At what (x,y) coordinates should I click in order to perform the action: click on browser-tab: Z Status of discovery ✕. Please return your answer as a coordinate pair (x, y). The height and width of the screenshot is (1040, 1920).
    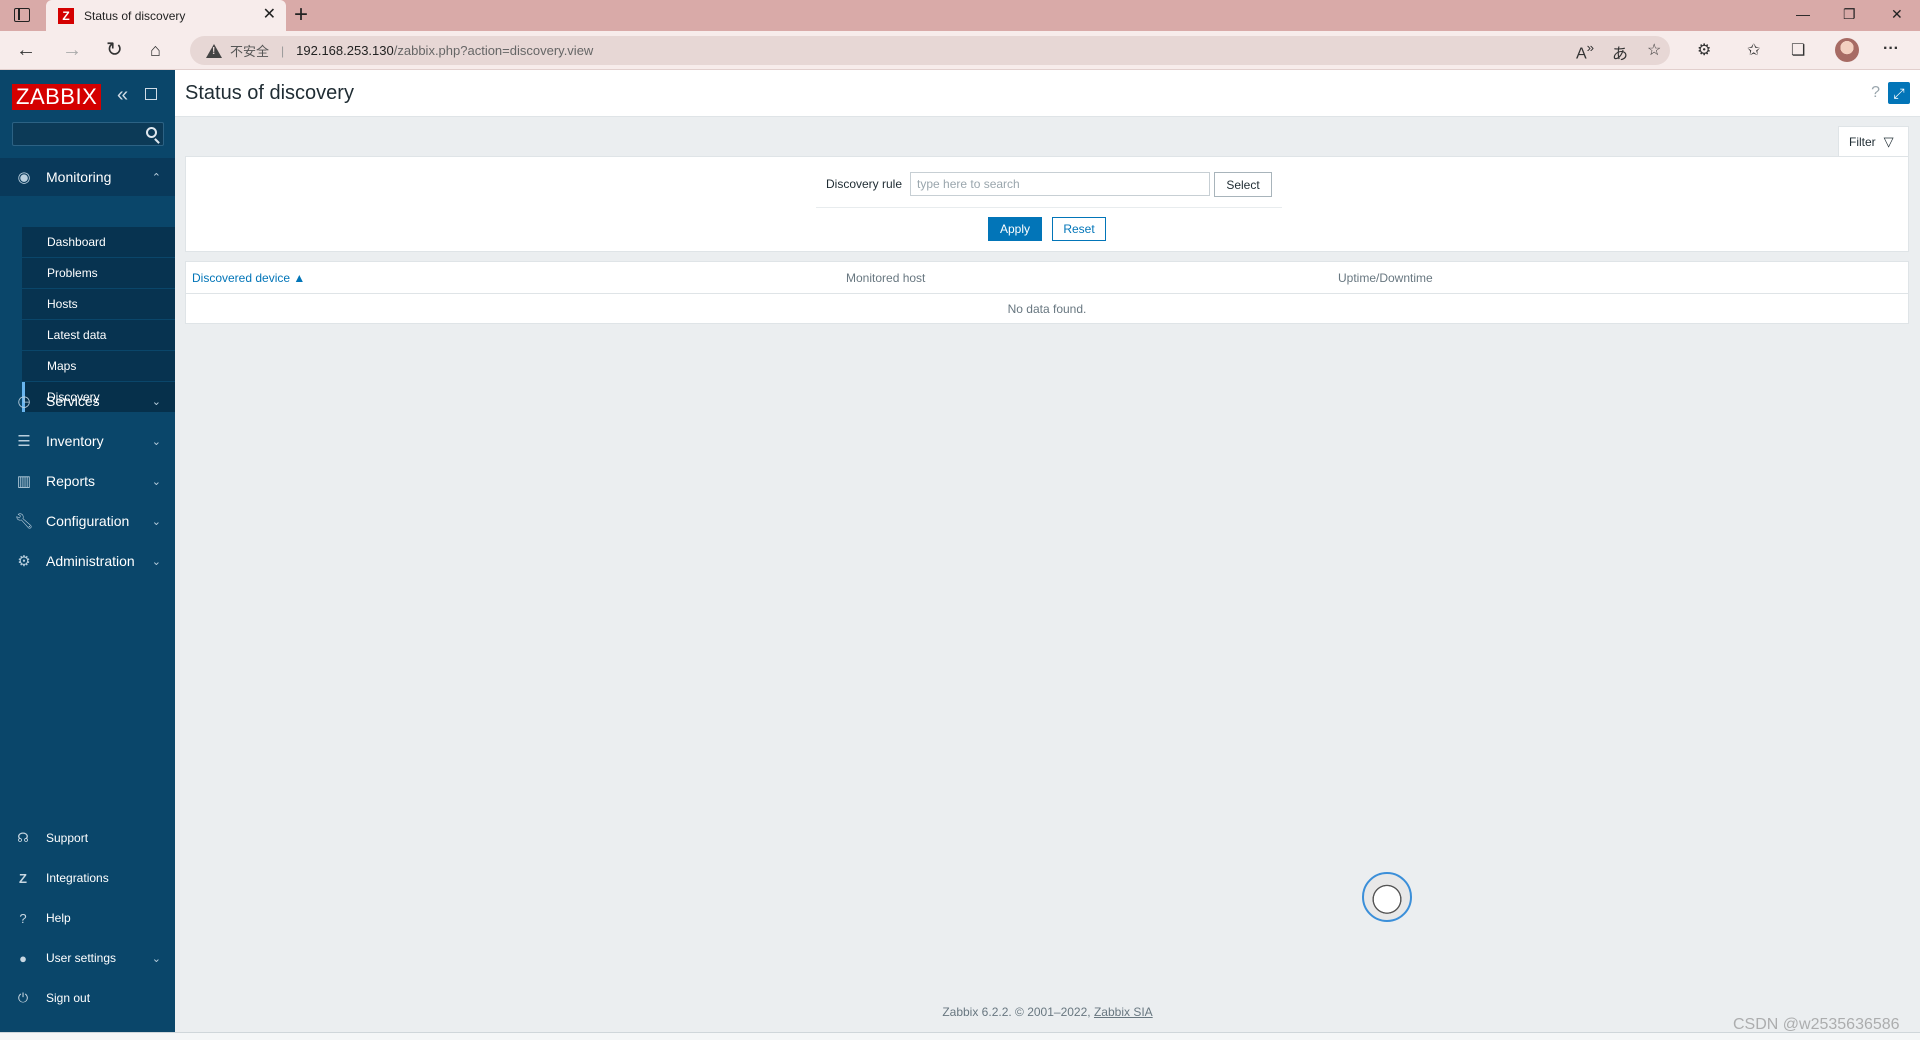
    Looking at the image, I should click on (166, 15).